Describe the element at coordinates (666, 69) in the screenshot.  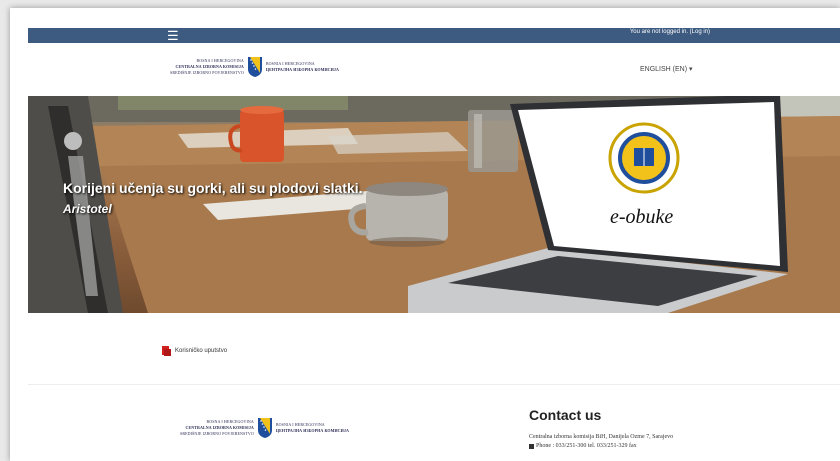
I see `language-selector: ENGLISH (EN) ▾` at that location.